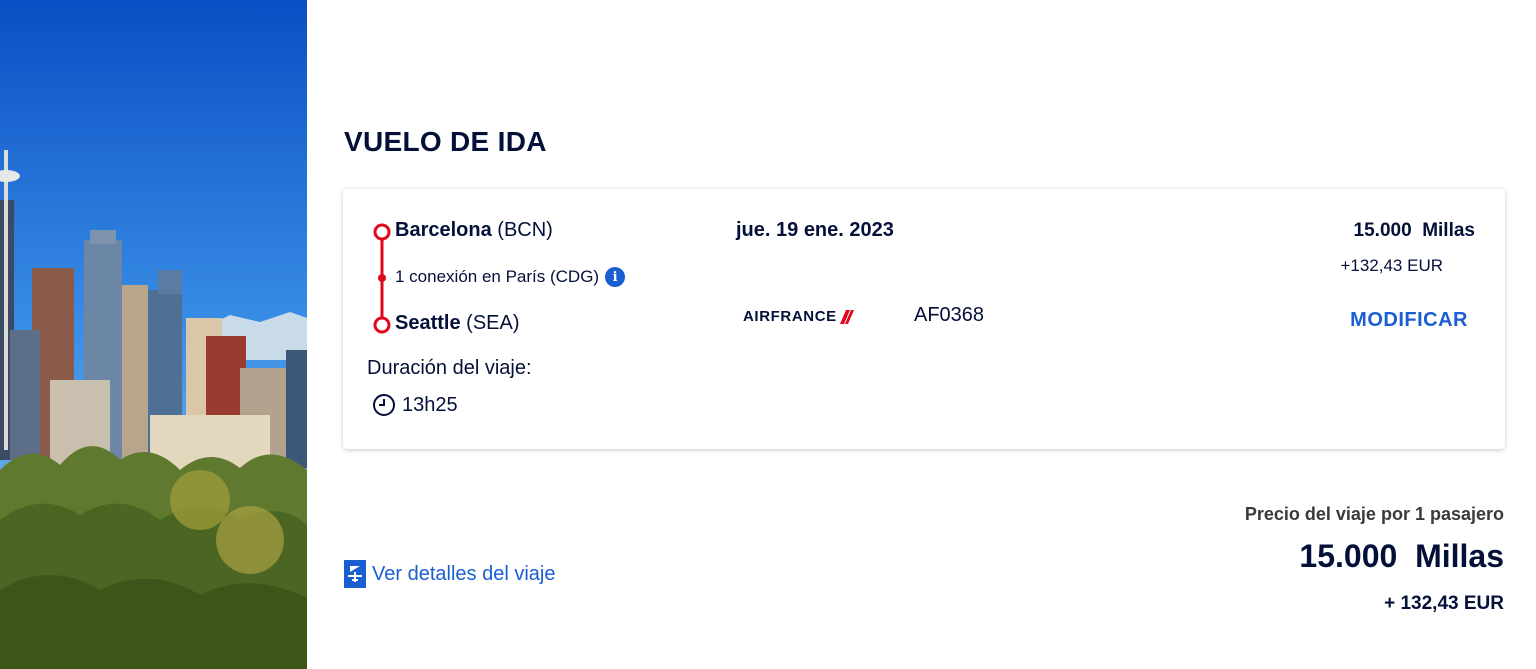 Image resolution: width=1536 pixels, height=669 pixels. What do you see at coordinates (1409, 320) in the screenshot?
I see `modify-button: MODIFICAR` at bounding box center [1409, 320].